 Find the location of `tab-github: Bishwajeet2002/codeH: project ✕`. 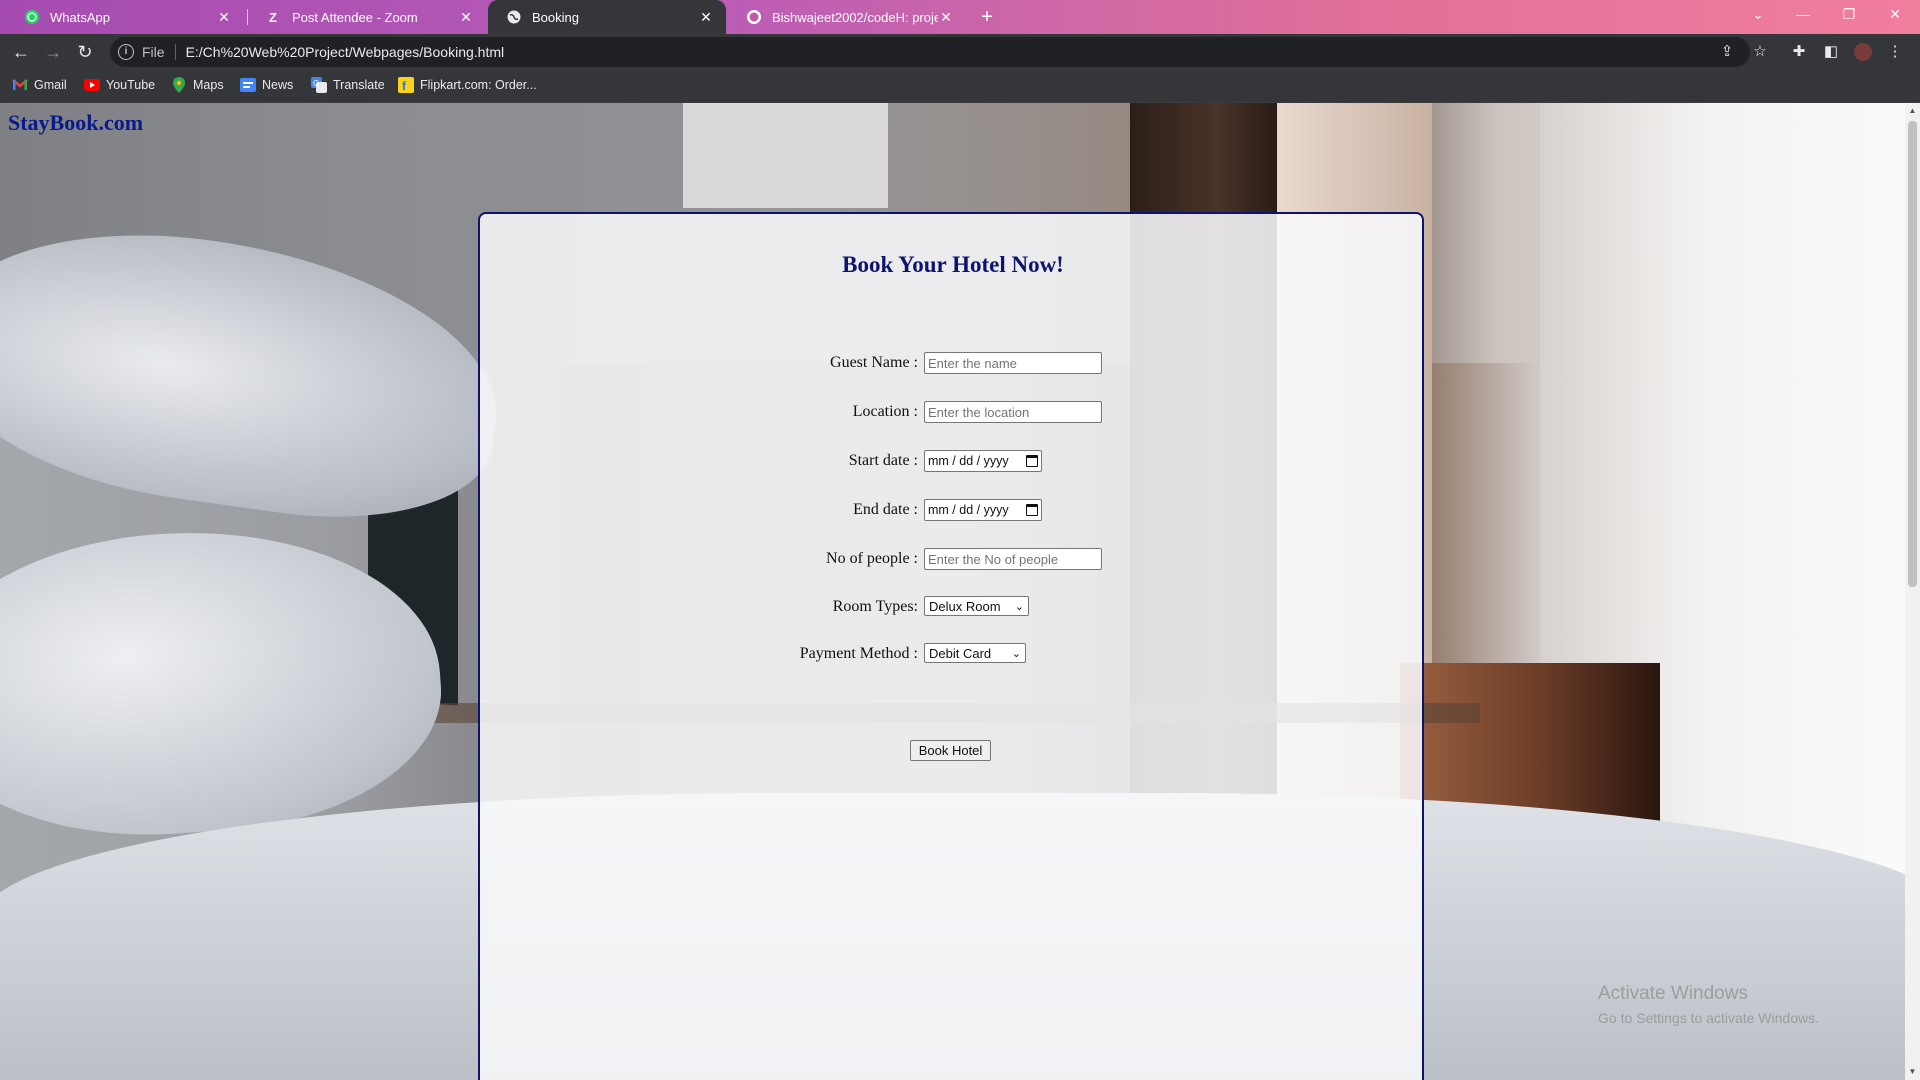

tab-github: Bishwajeet2002/codeH: project ✕ is located at coordinates (847, 17).